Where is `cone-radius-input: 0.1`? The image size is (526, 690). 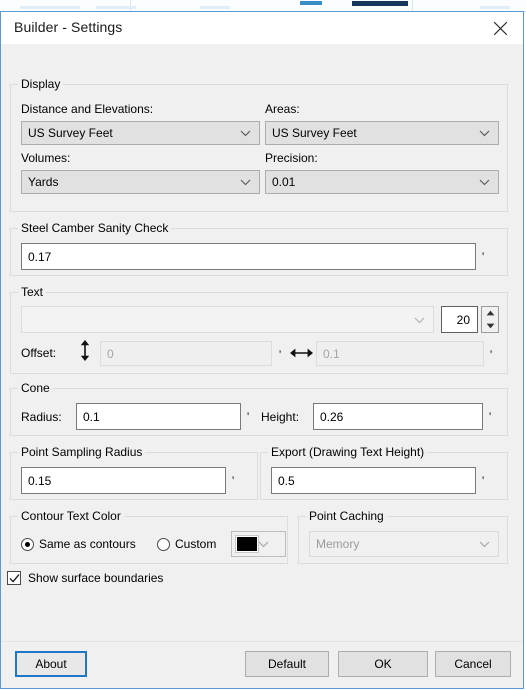
cone-radius-input: 0.1 is located at coordinates (158, 416).